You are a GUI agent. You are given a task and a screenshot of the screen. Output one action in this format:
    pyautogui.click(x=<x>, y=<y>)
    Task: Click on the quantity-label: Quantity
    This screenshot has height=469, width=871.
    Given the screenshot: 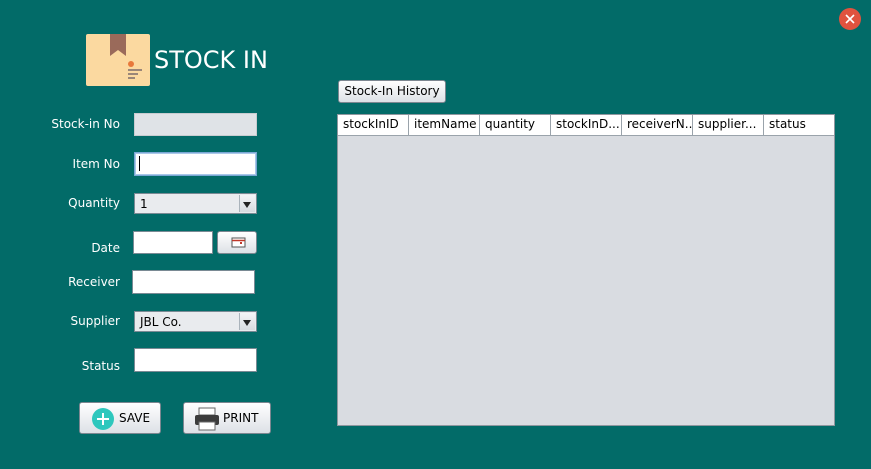 What is the action you would take?
    pyautogui.click(x=94, y=203)
    